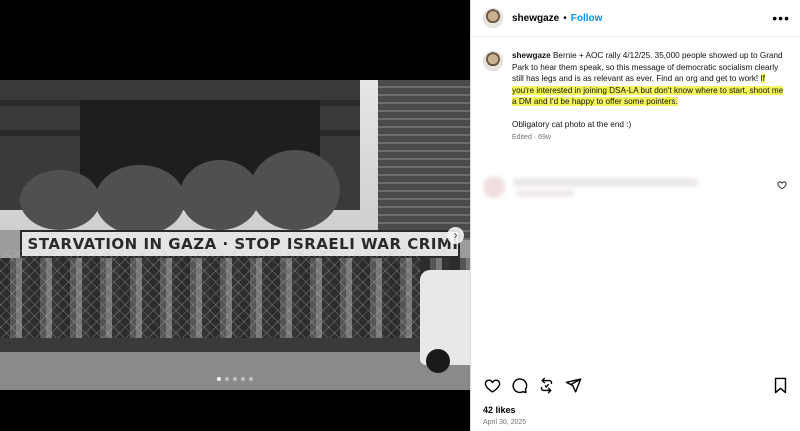 The height and width of the screenshot is (431, 800). What do you see at coordinates (782, 186) in the screenshot?
I see `comment-like-icon` at bounding box center [782, 186].